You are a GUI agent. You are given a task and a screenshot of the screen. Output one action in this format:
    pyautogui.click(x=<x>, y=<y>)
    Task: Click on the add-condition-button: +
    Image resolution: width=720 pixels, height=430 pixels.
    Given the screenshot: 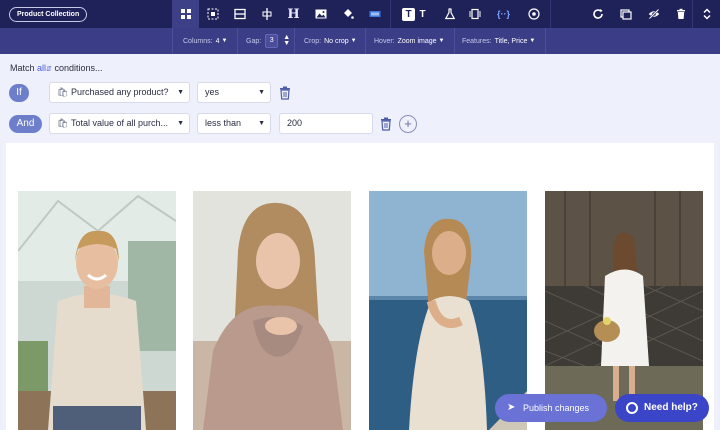 What is the action you would take?
    pyautogui.click(x=408, y=124)
    